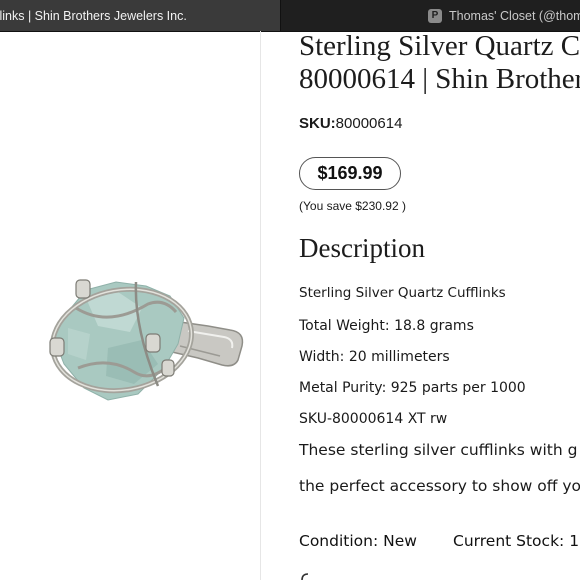  I want to click on description-line: SKU-80000614 XT rw, so click(373, 419).